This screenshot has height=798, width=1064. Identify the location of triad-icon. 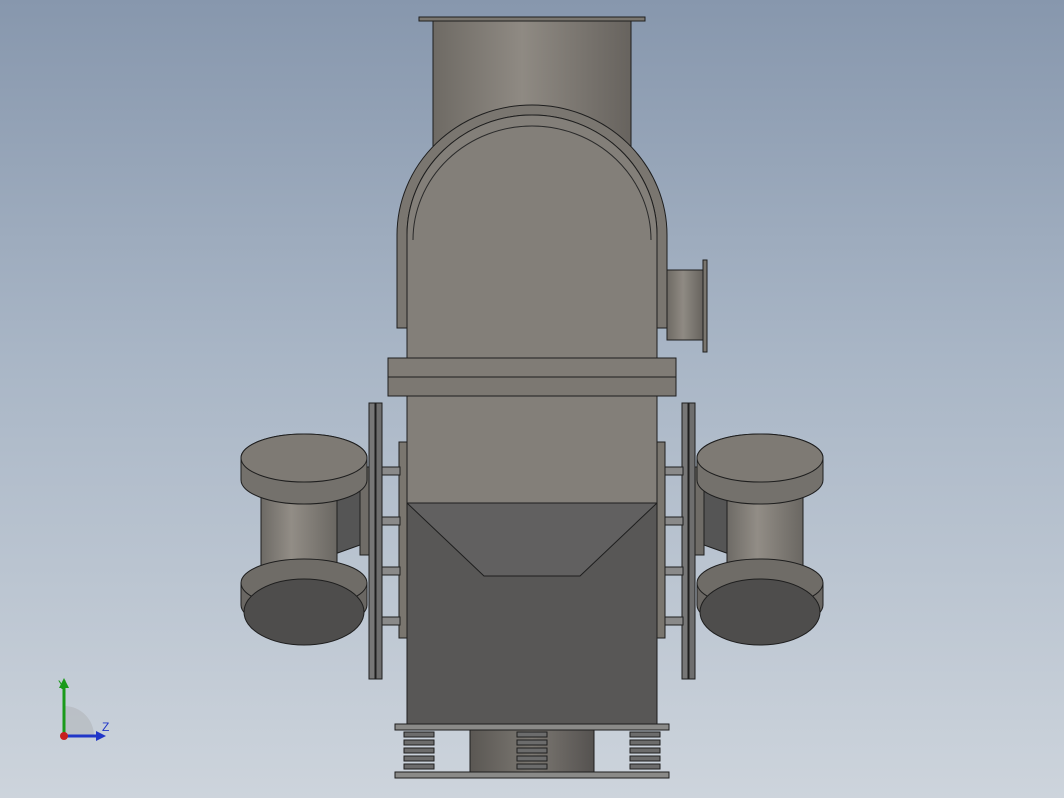
(82, 709).